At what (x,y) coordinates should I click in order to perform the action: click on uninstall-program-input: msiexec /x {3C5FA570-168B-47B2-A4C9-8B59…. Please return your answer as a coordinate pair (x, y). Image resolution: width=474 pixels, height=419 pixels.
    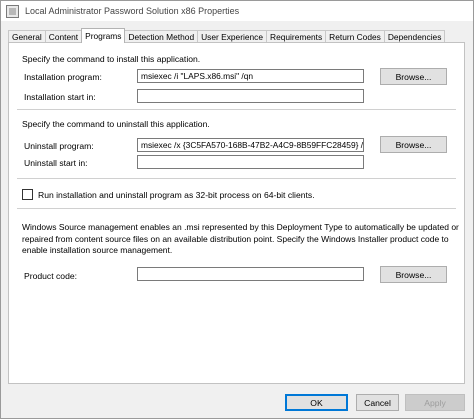
    Looking at the image, I should click on (250, 145).